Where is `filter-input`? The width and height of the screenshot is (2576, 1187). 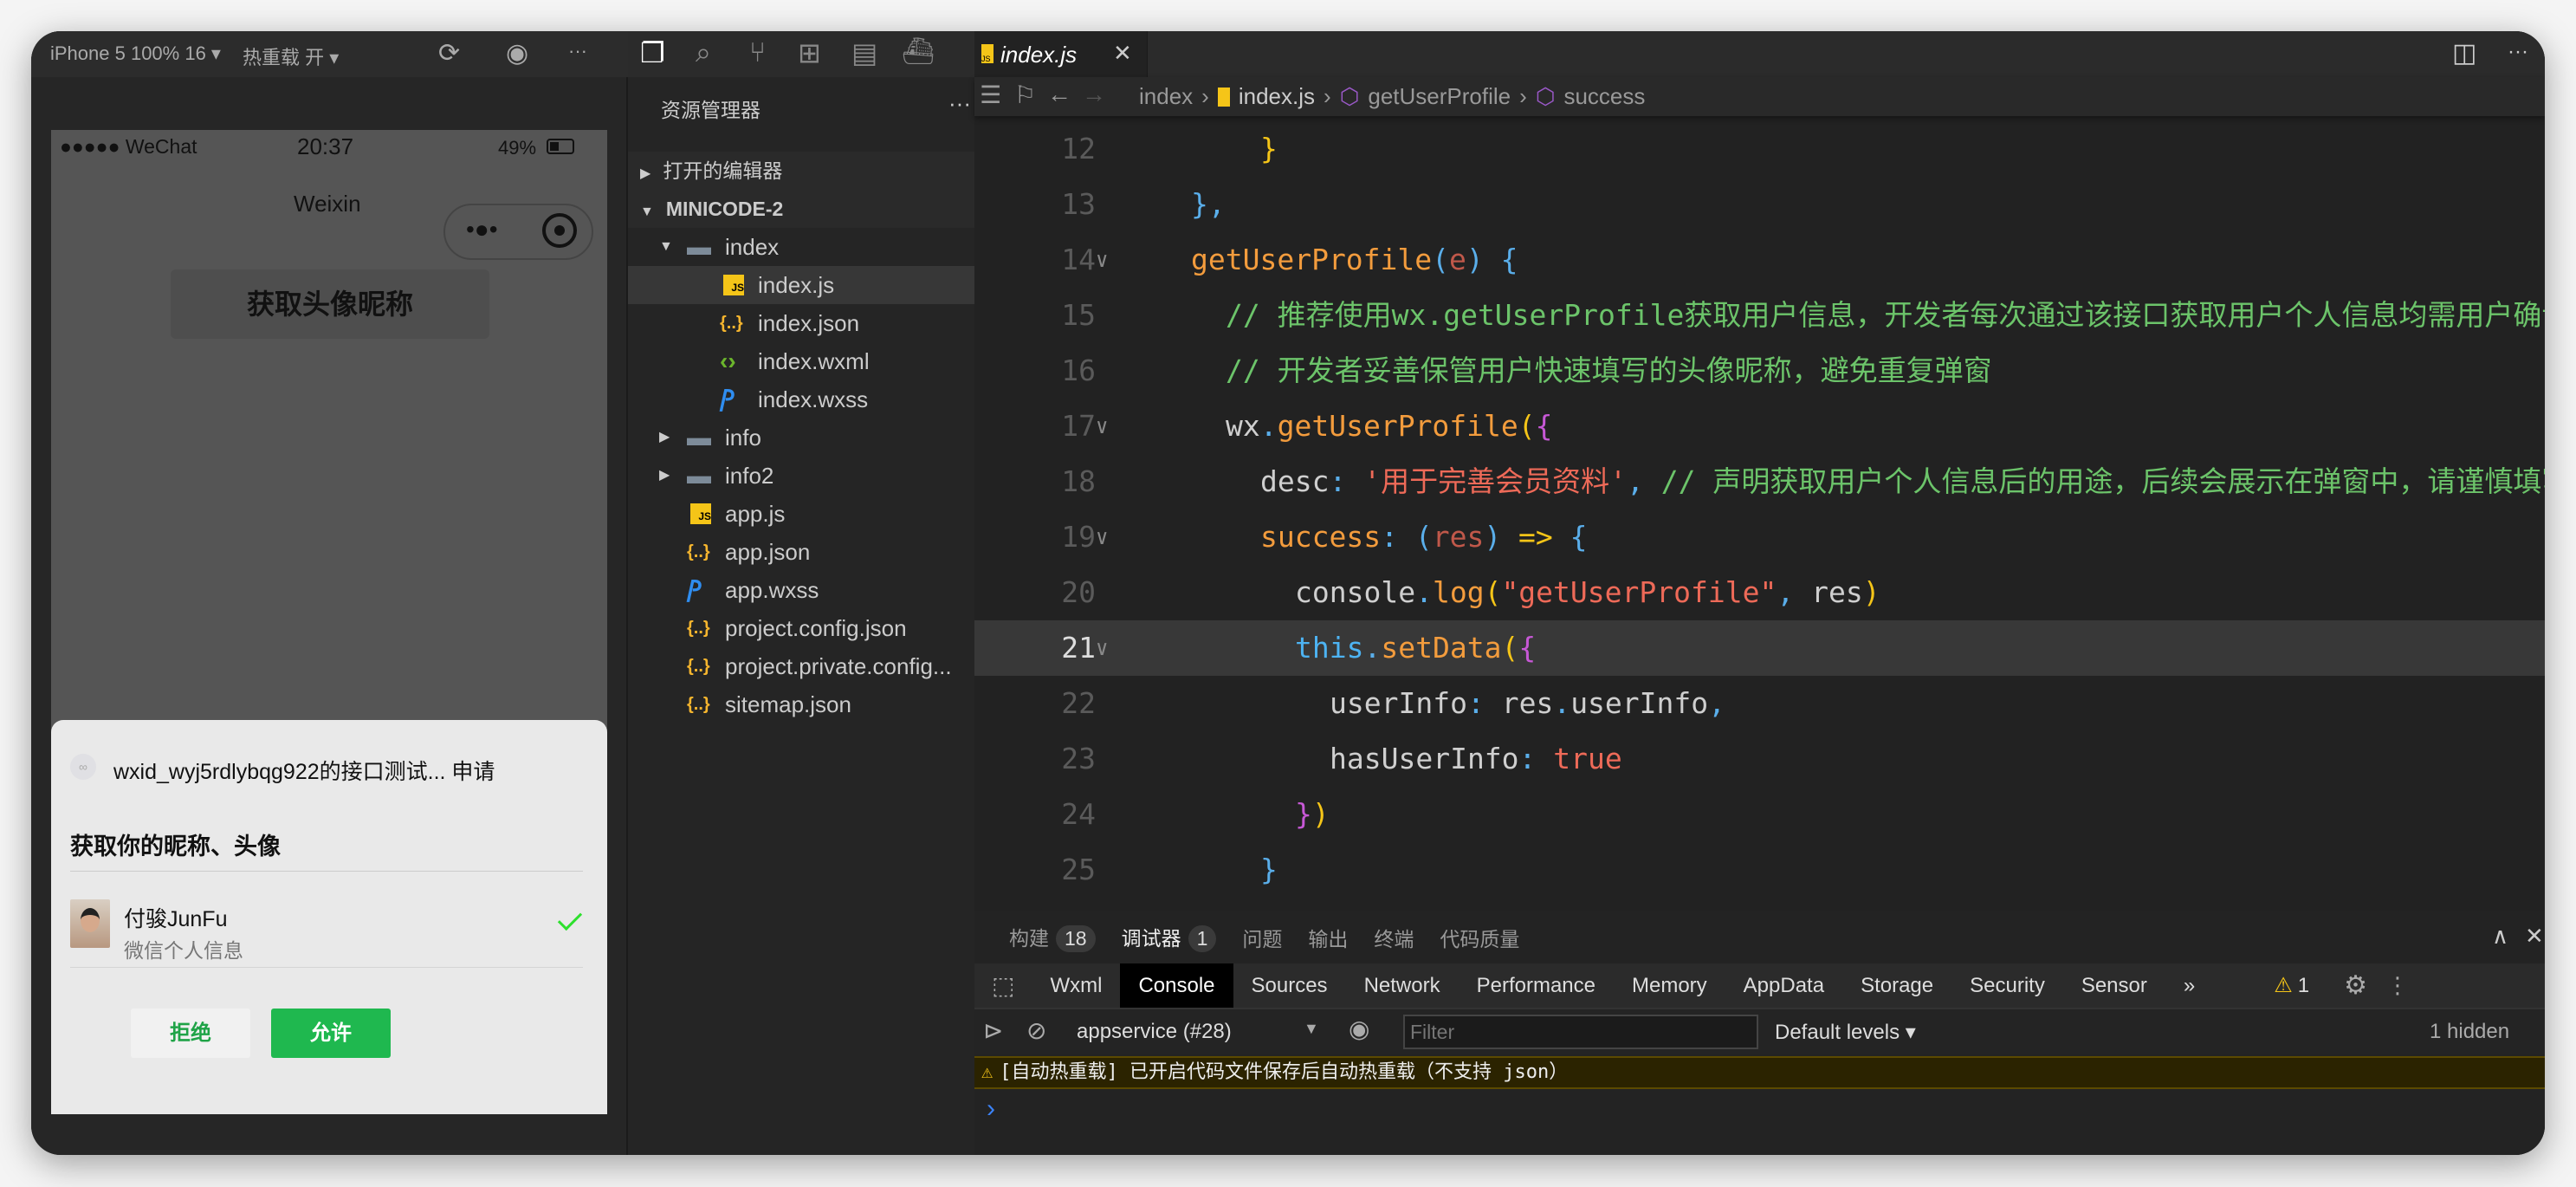 filter-input is located at coordinates (1580, 1032).